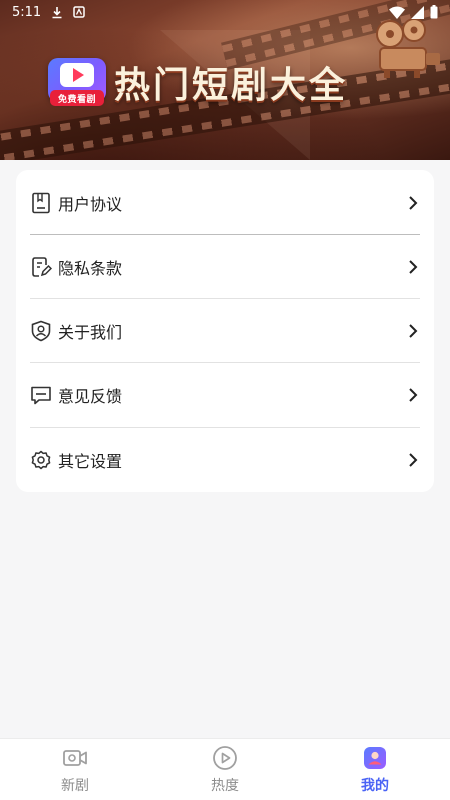 This screenshot has width=450, height=800. I want to click on menu-item-label: 关于我们, so click(90, 332).